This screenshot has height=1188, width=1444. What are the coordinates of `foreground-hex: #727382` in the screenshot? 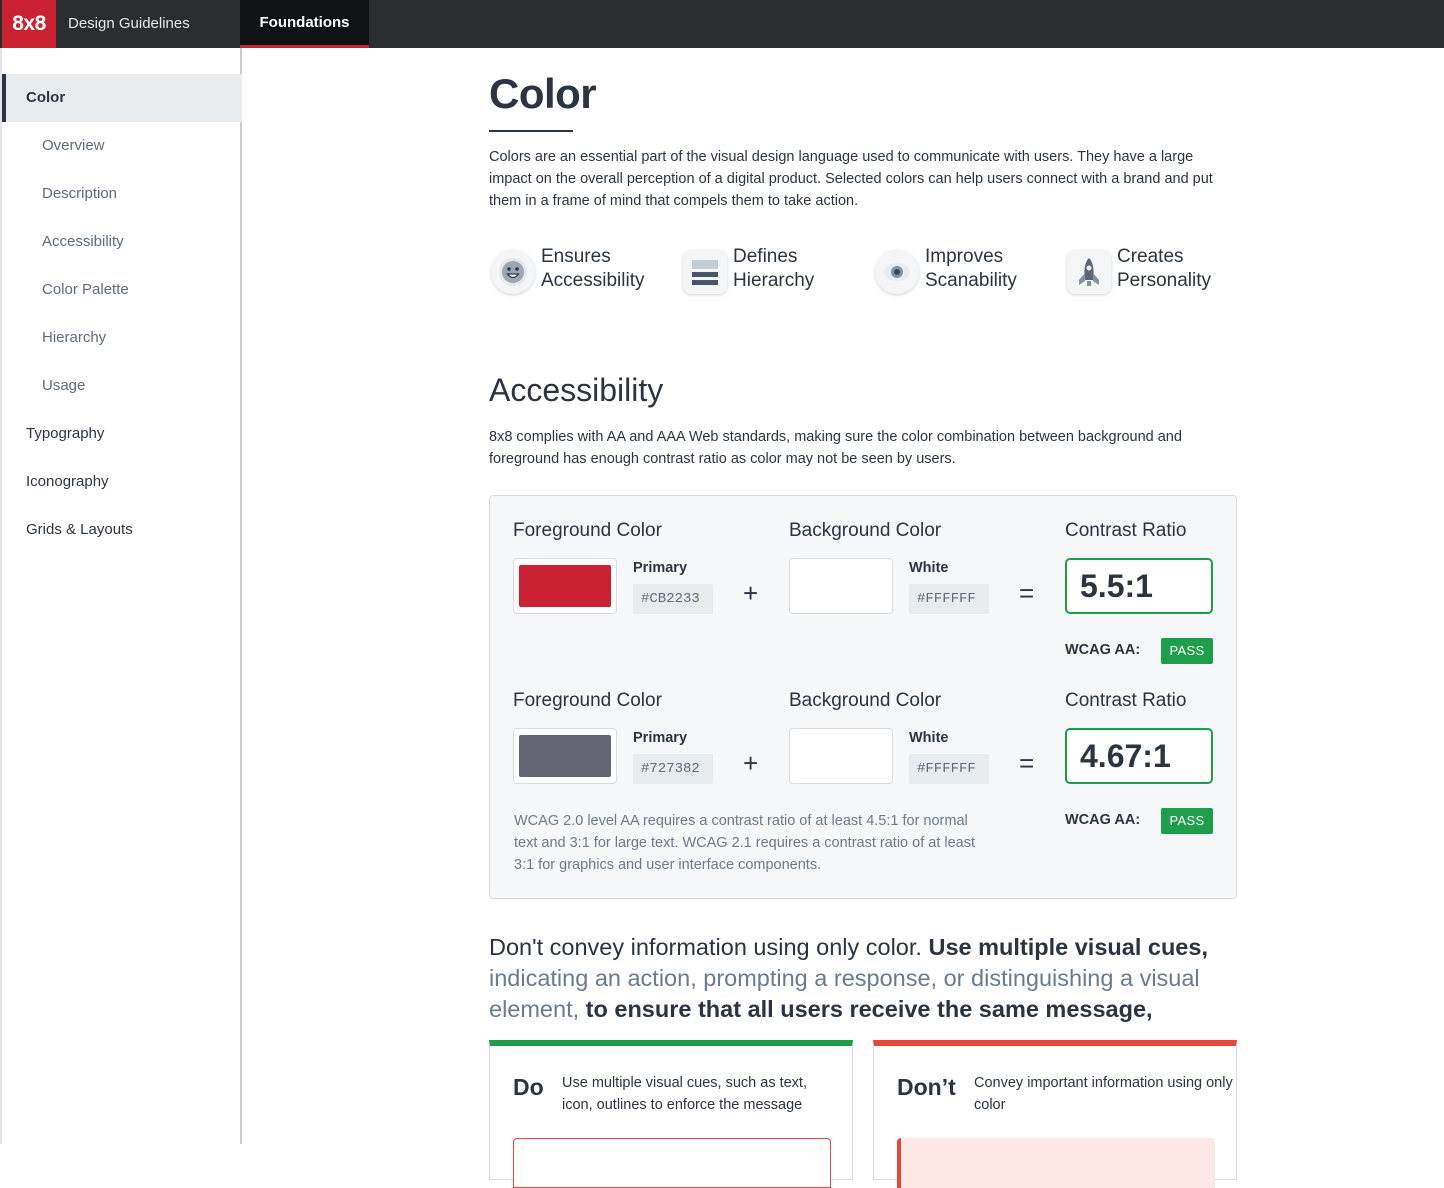 It's located at (673, 769).